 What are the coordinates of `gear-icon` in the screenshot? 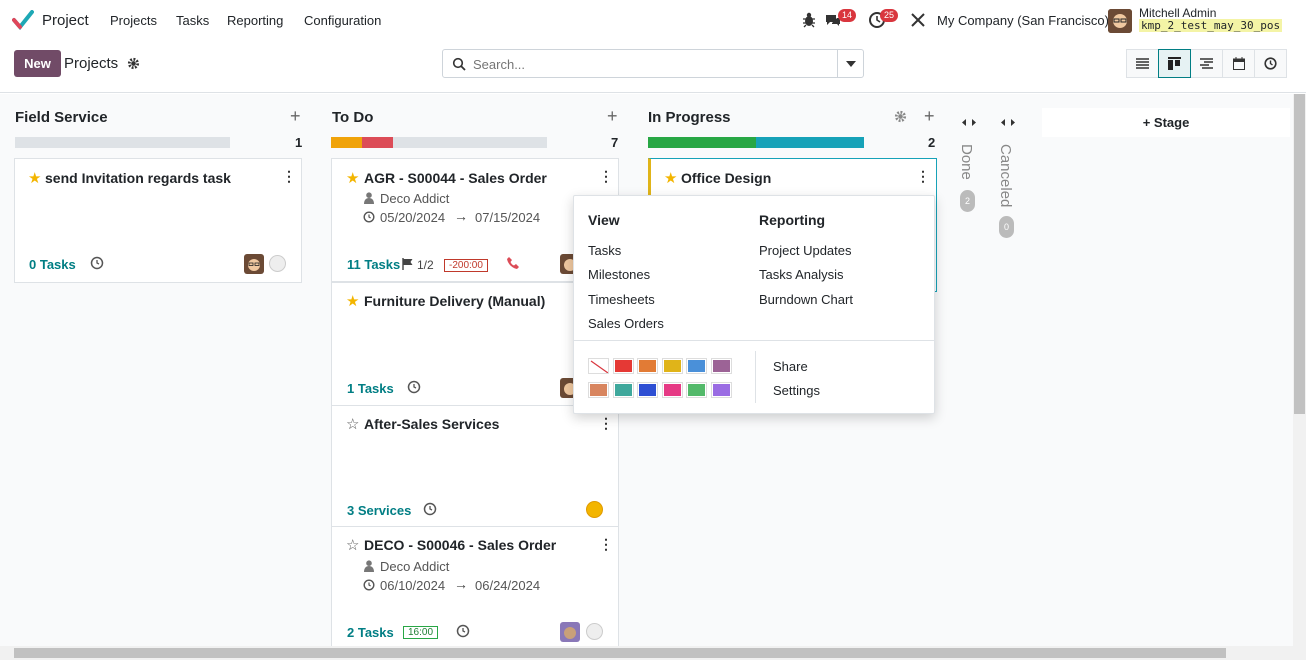 It's located at (133, 63).